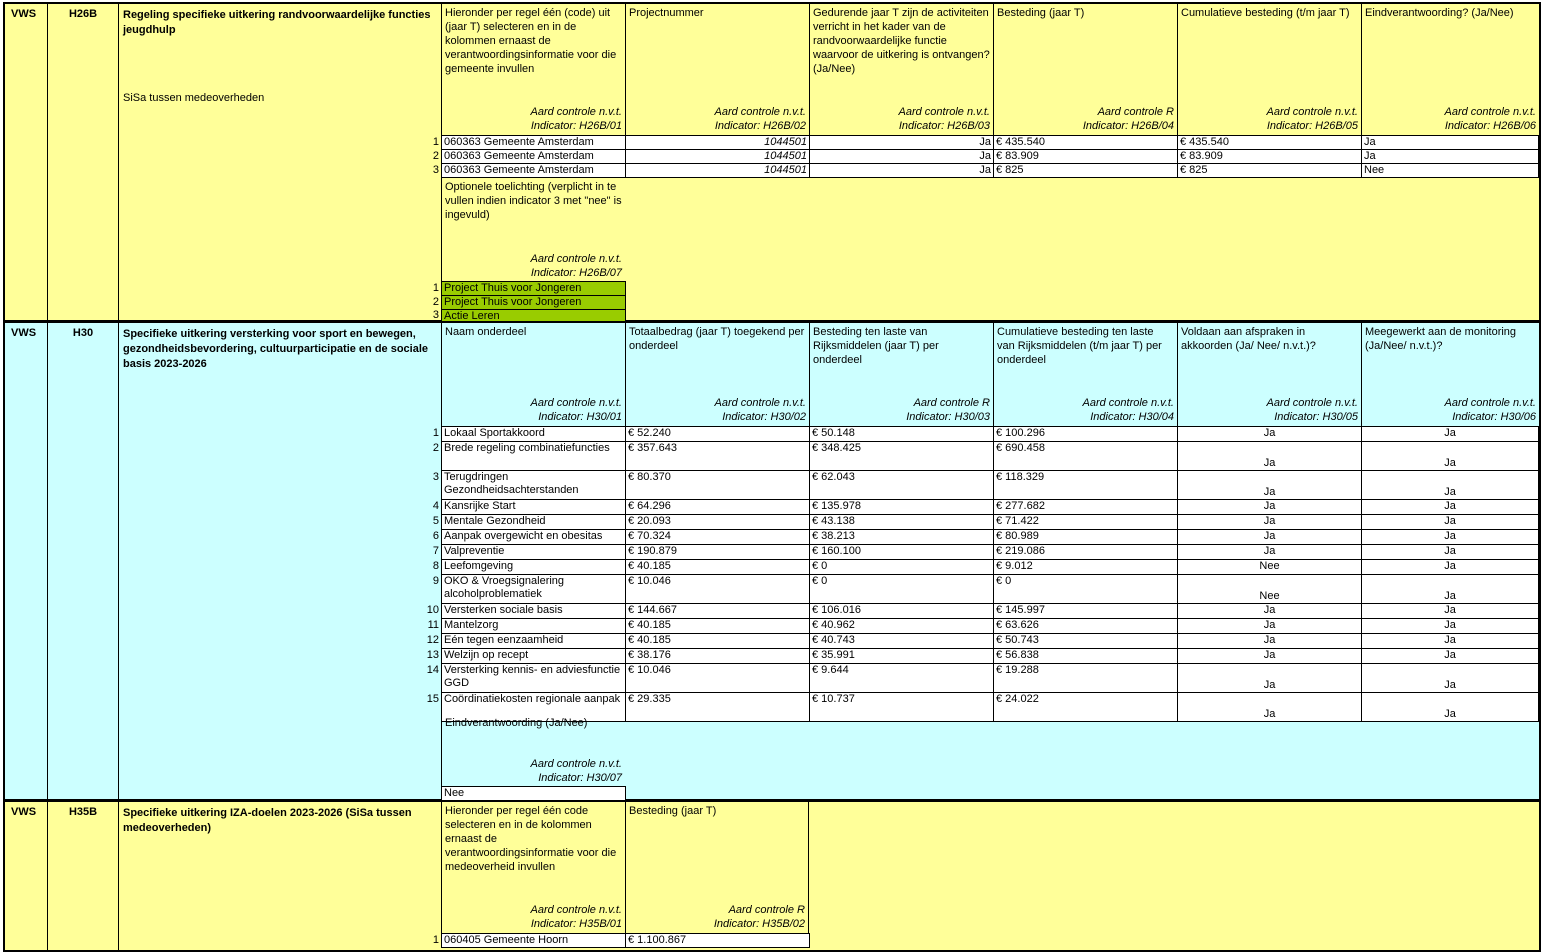 This screenshot has width=1544, height=952. I want to click on input-cumulatief: € 277.682, so click(1085, 507).